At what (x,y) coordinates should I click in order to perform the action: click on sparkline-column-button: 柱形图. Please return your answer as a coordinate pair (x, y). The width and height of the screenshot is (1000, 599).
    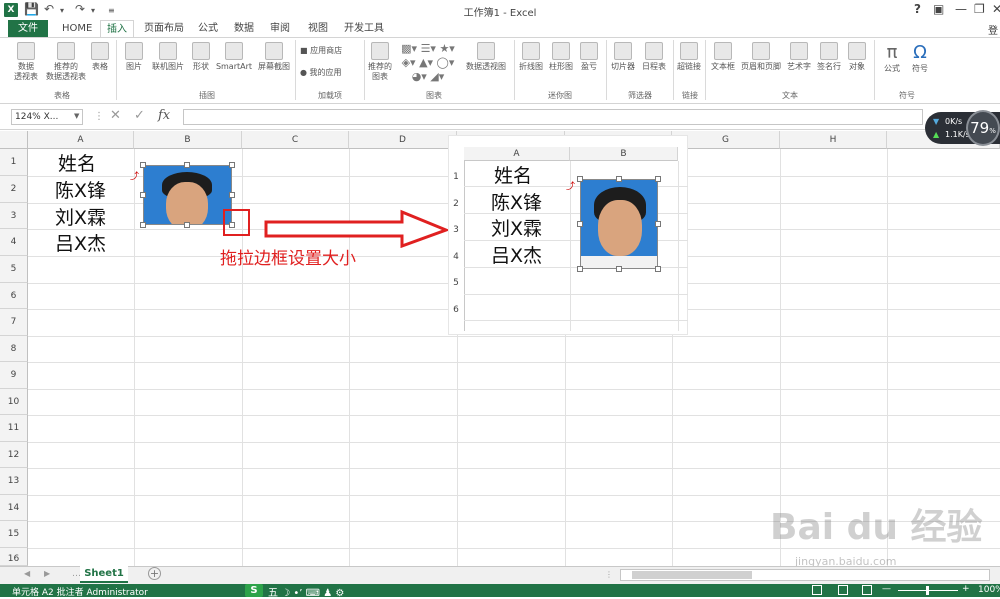
    Looking at the image, I should click on (561, 57).